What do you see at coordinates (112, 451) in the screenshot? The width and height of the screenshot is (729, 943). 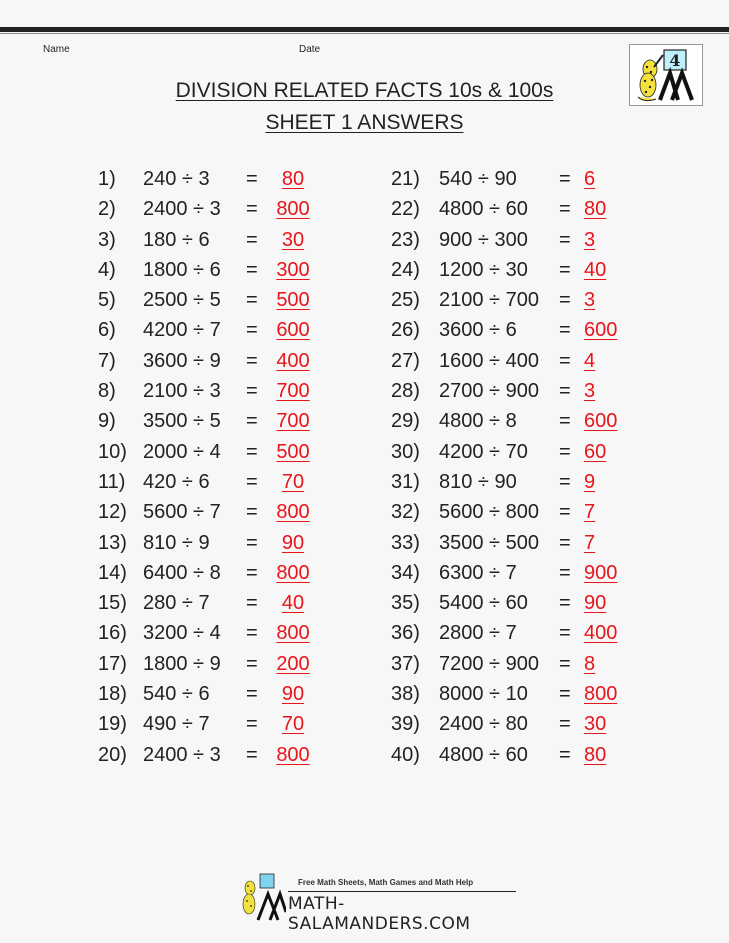 I see `problem-number: 10)` at bounding box center [112, 451].